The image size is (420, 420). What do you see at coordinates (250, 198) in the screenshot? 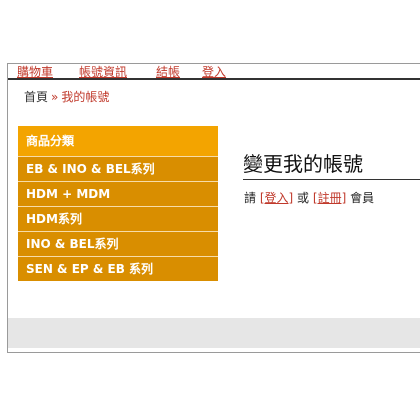
I see `msg-prefix: 請` at bounding box center [250, 198].